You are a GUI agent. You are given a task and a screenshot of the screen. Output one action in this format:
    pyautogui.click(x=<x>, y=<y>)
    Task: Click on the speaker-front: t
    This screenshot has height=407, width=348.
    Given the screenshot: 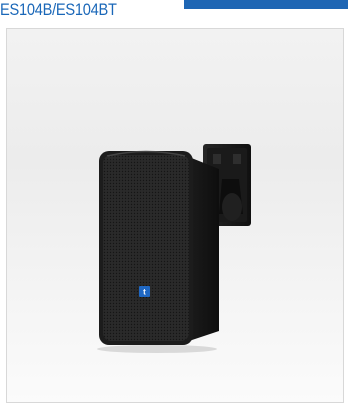 What is the action you would take?
    pyautogui.click(x=146, y=247)
    